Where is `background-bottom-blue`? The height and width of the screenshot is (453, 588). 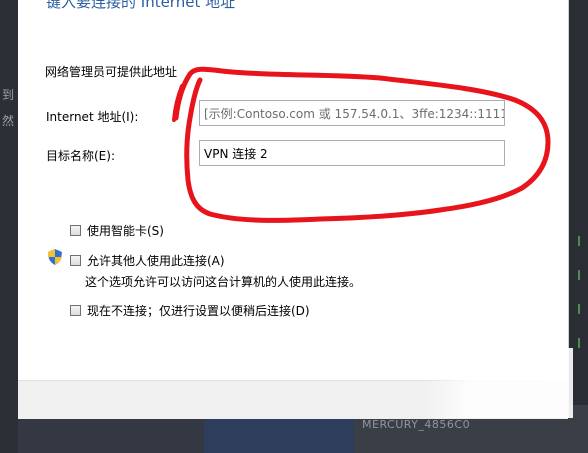
background-bottom-blue is located at coordinates (279, 435).